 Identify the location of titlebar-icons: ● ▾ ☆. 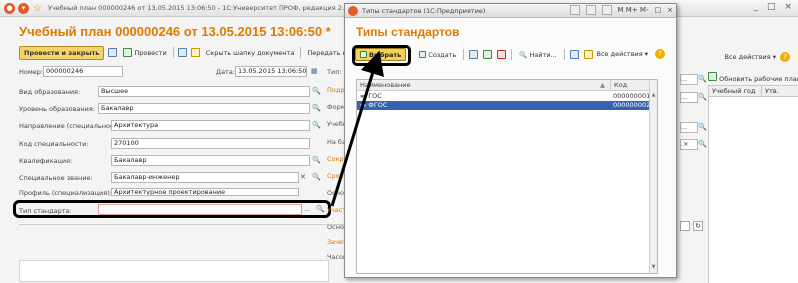
(23, 8).